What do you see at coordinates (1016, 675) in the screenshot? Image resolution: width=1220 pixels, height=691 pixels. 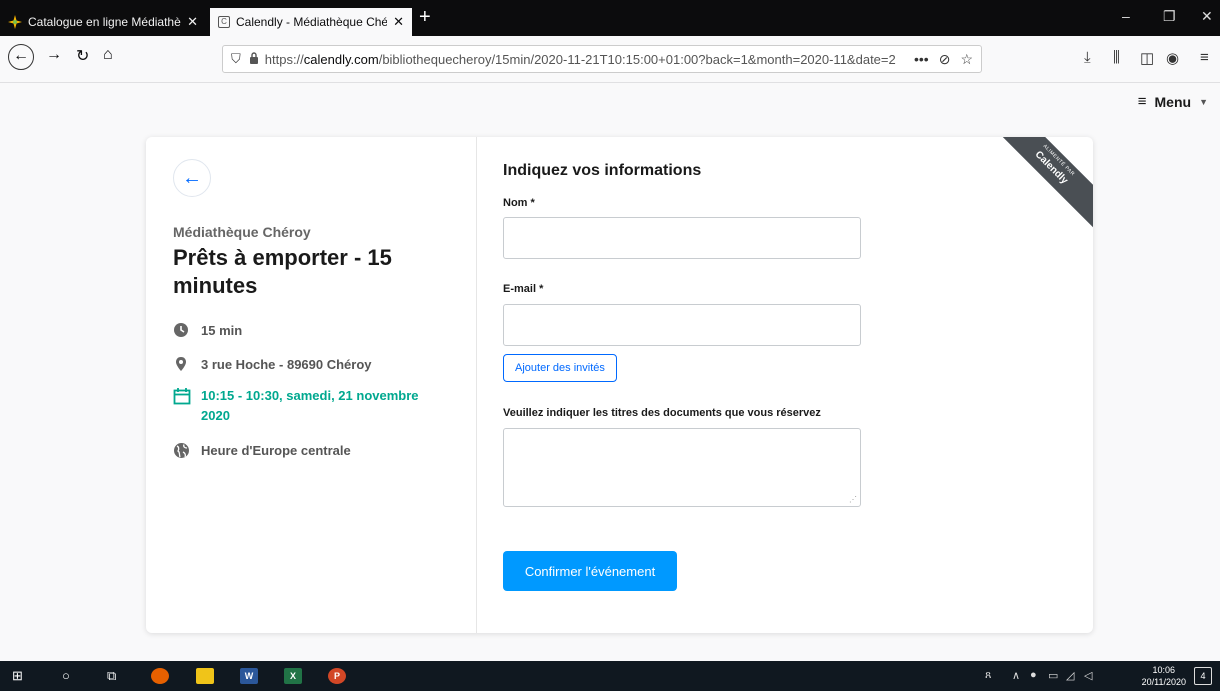 I see `tray-chevron-up-icon: ∧` at bounding box center [1016, 675].